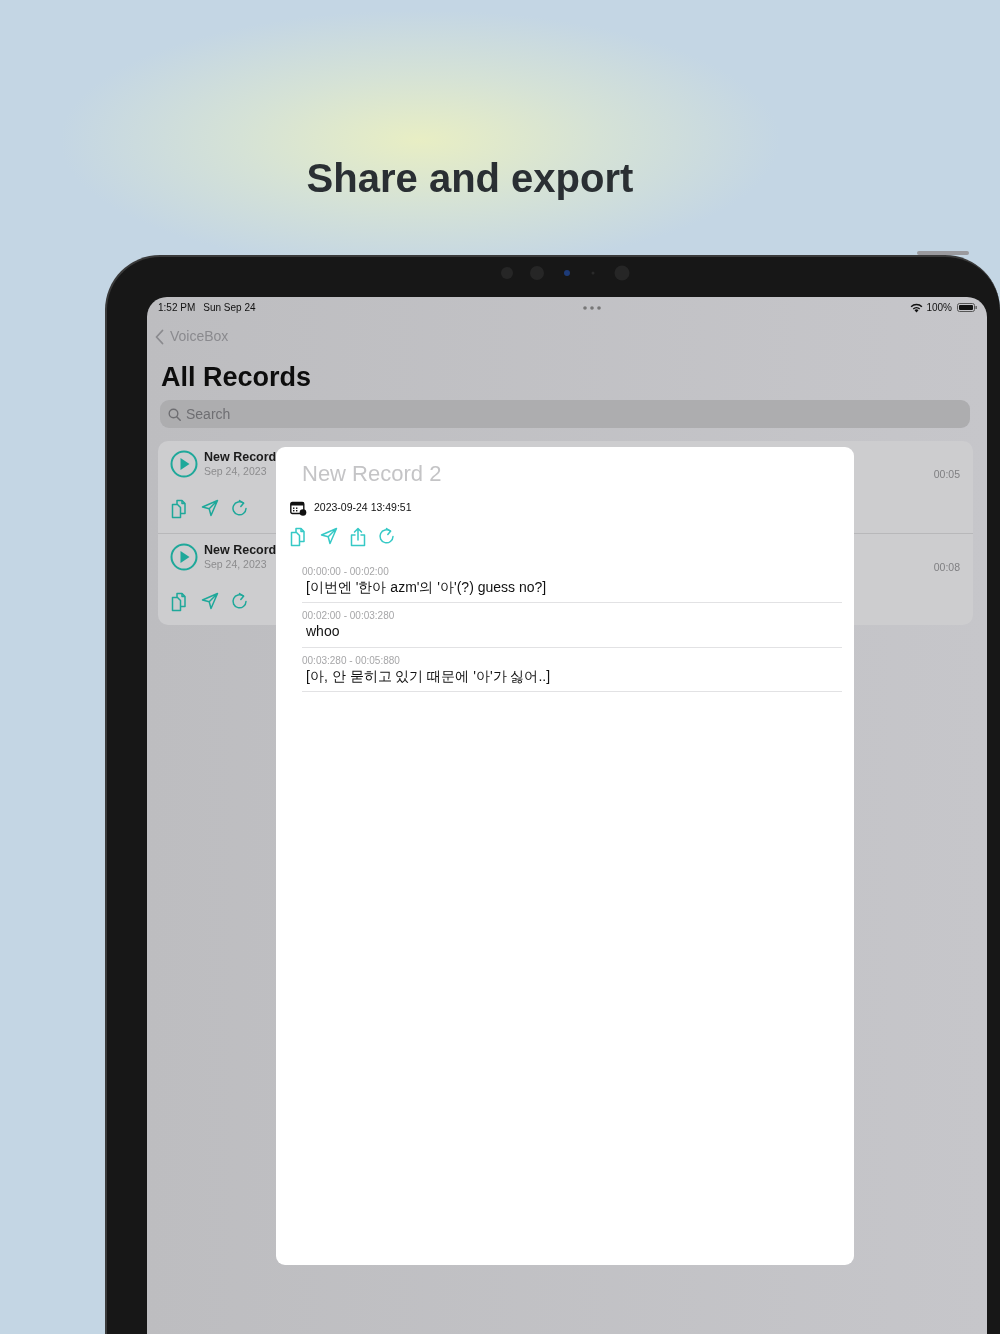 The image size is (1000, 1334). Describe the element at coordinates (229, 308) in the screenshot. I see `status-date: Sun Sep 24` at that location.